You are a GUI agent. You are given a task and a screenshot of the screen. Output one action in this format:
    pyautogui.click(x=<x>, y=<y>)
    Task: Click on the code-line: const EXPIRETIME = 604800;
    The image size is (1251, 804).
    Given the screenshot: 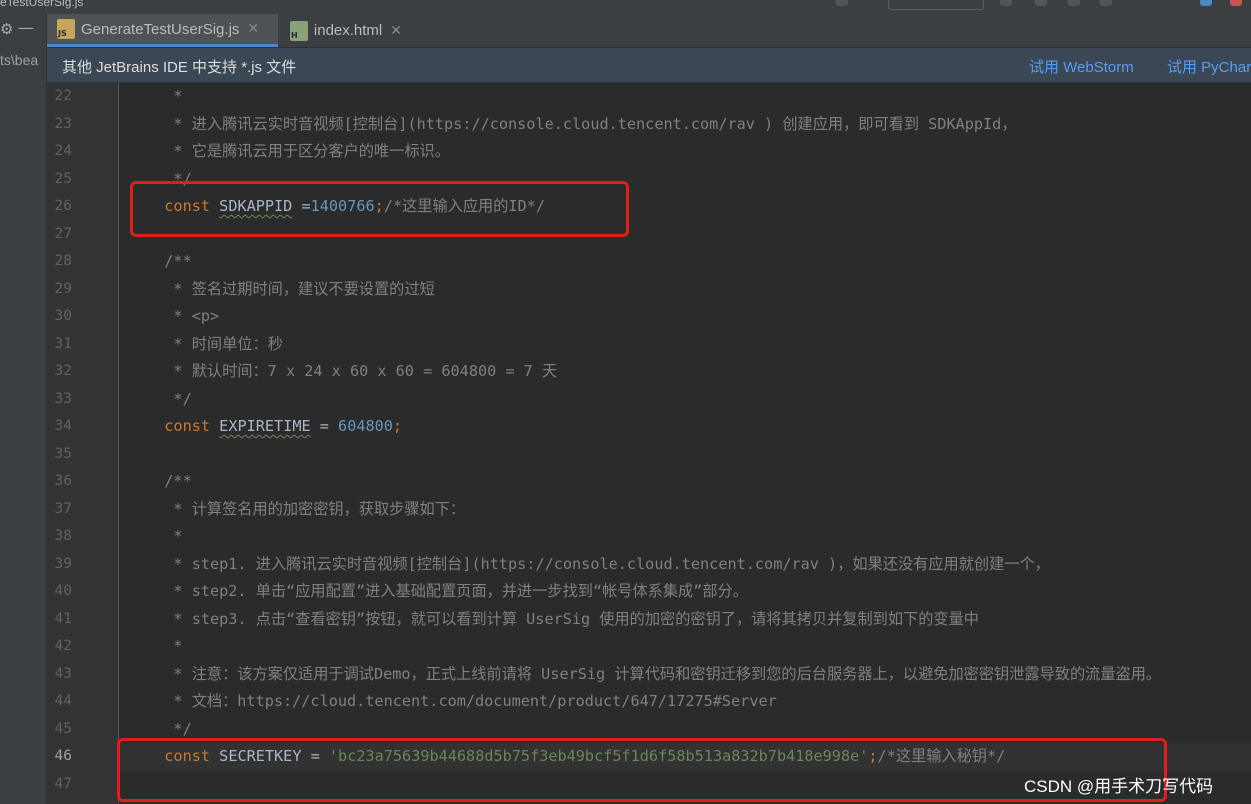 What is the action you would take?
    pyautogui.click(x=685, y=427)
    